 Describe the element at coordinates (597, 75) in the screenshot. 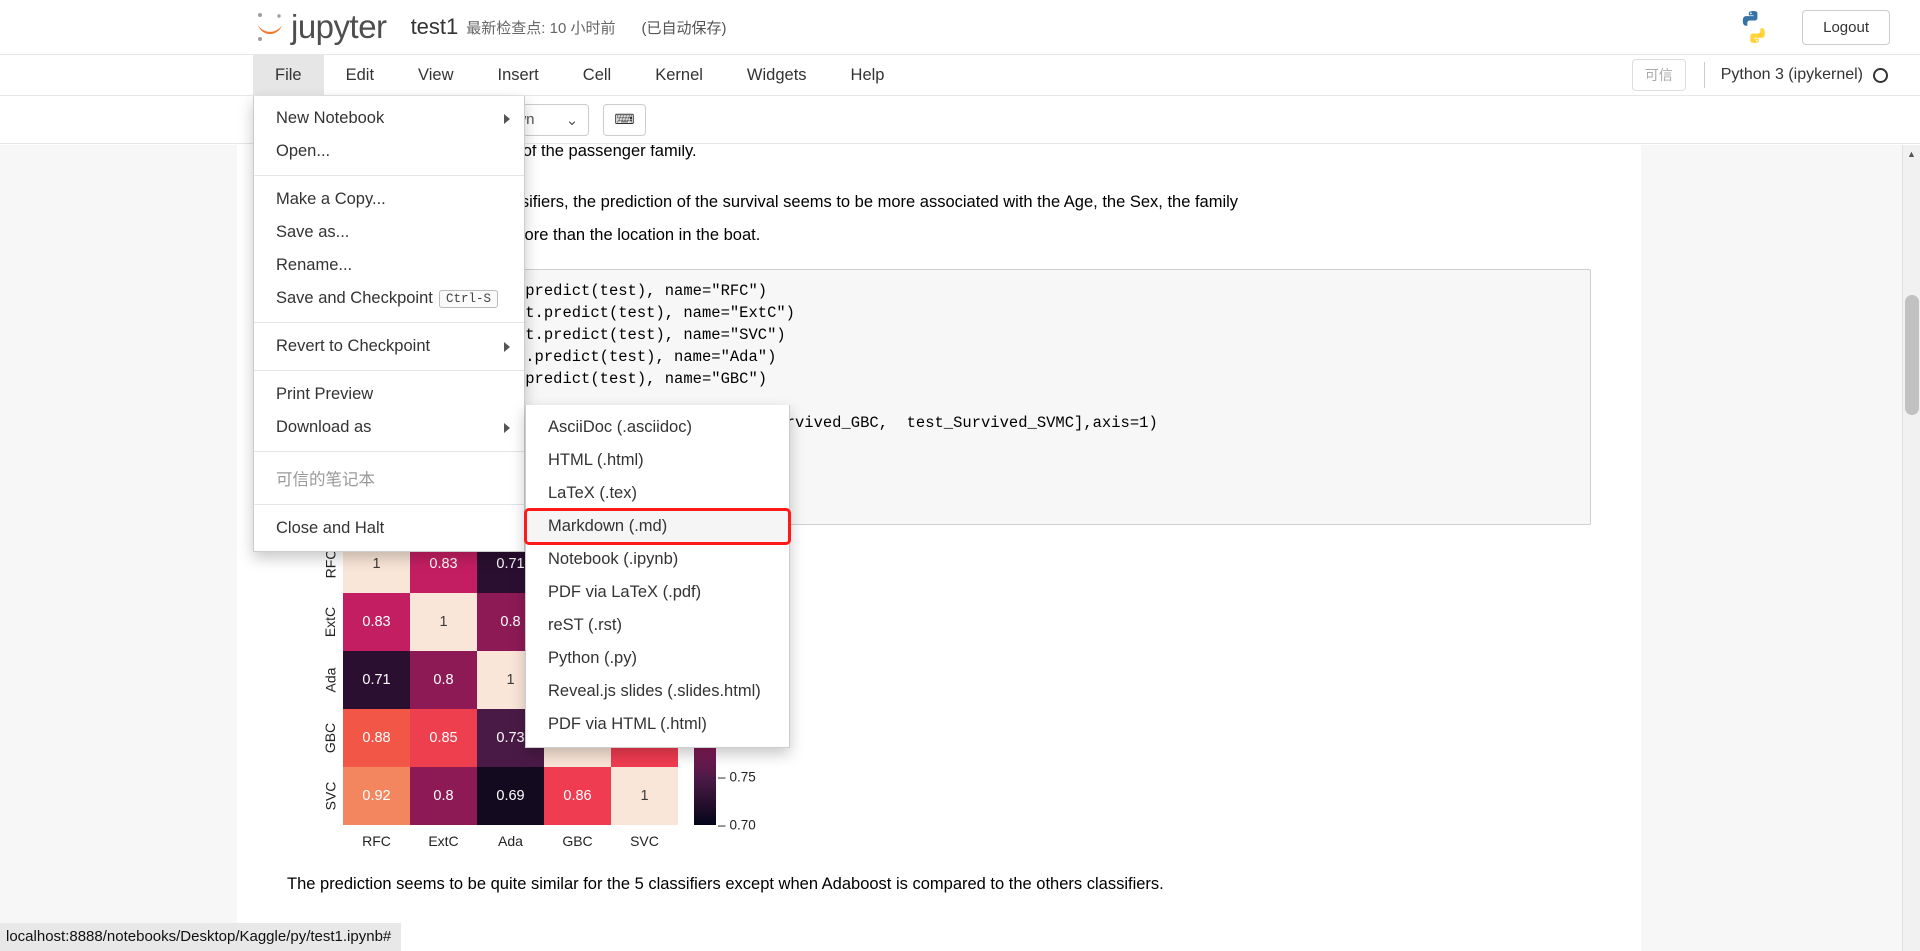

I see `menu-cell: Cell` at that location.